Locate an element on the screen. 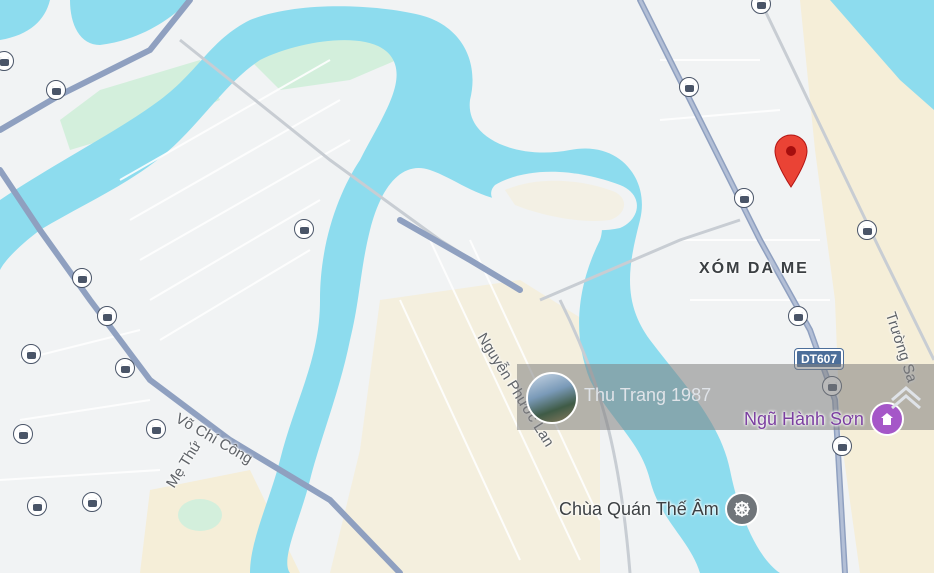  user-photo-avatar is located at coordinates (552, 398).